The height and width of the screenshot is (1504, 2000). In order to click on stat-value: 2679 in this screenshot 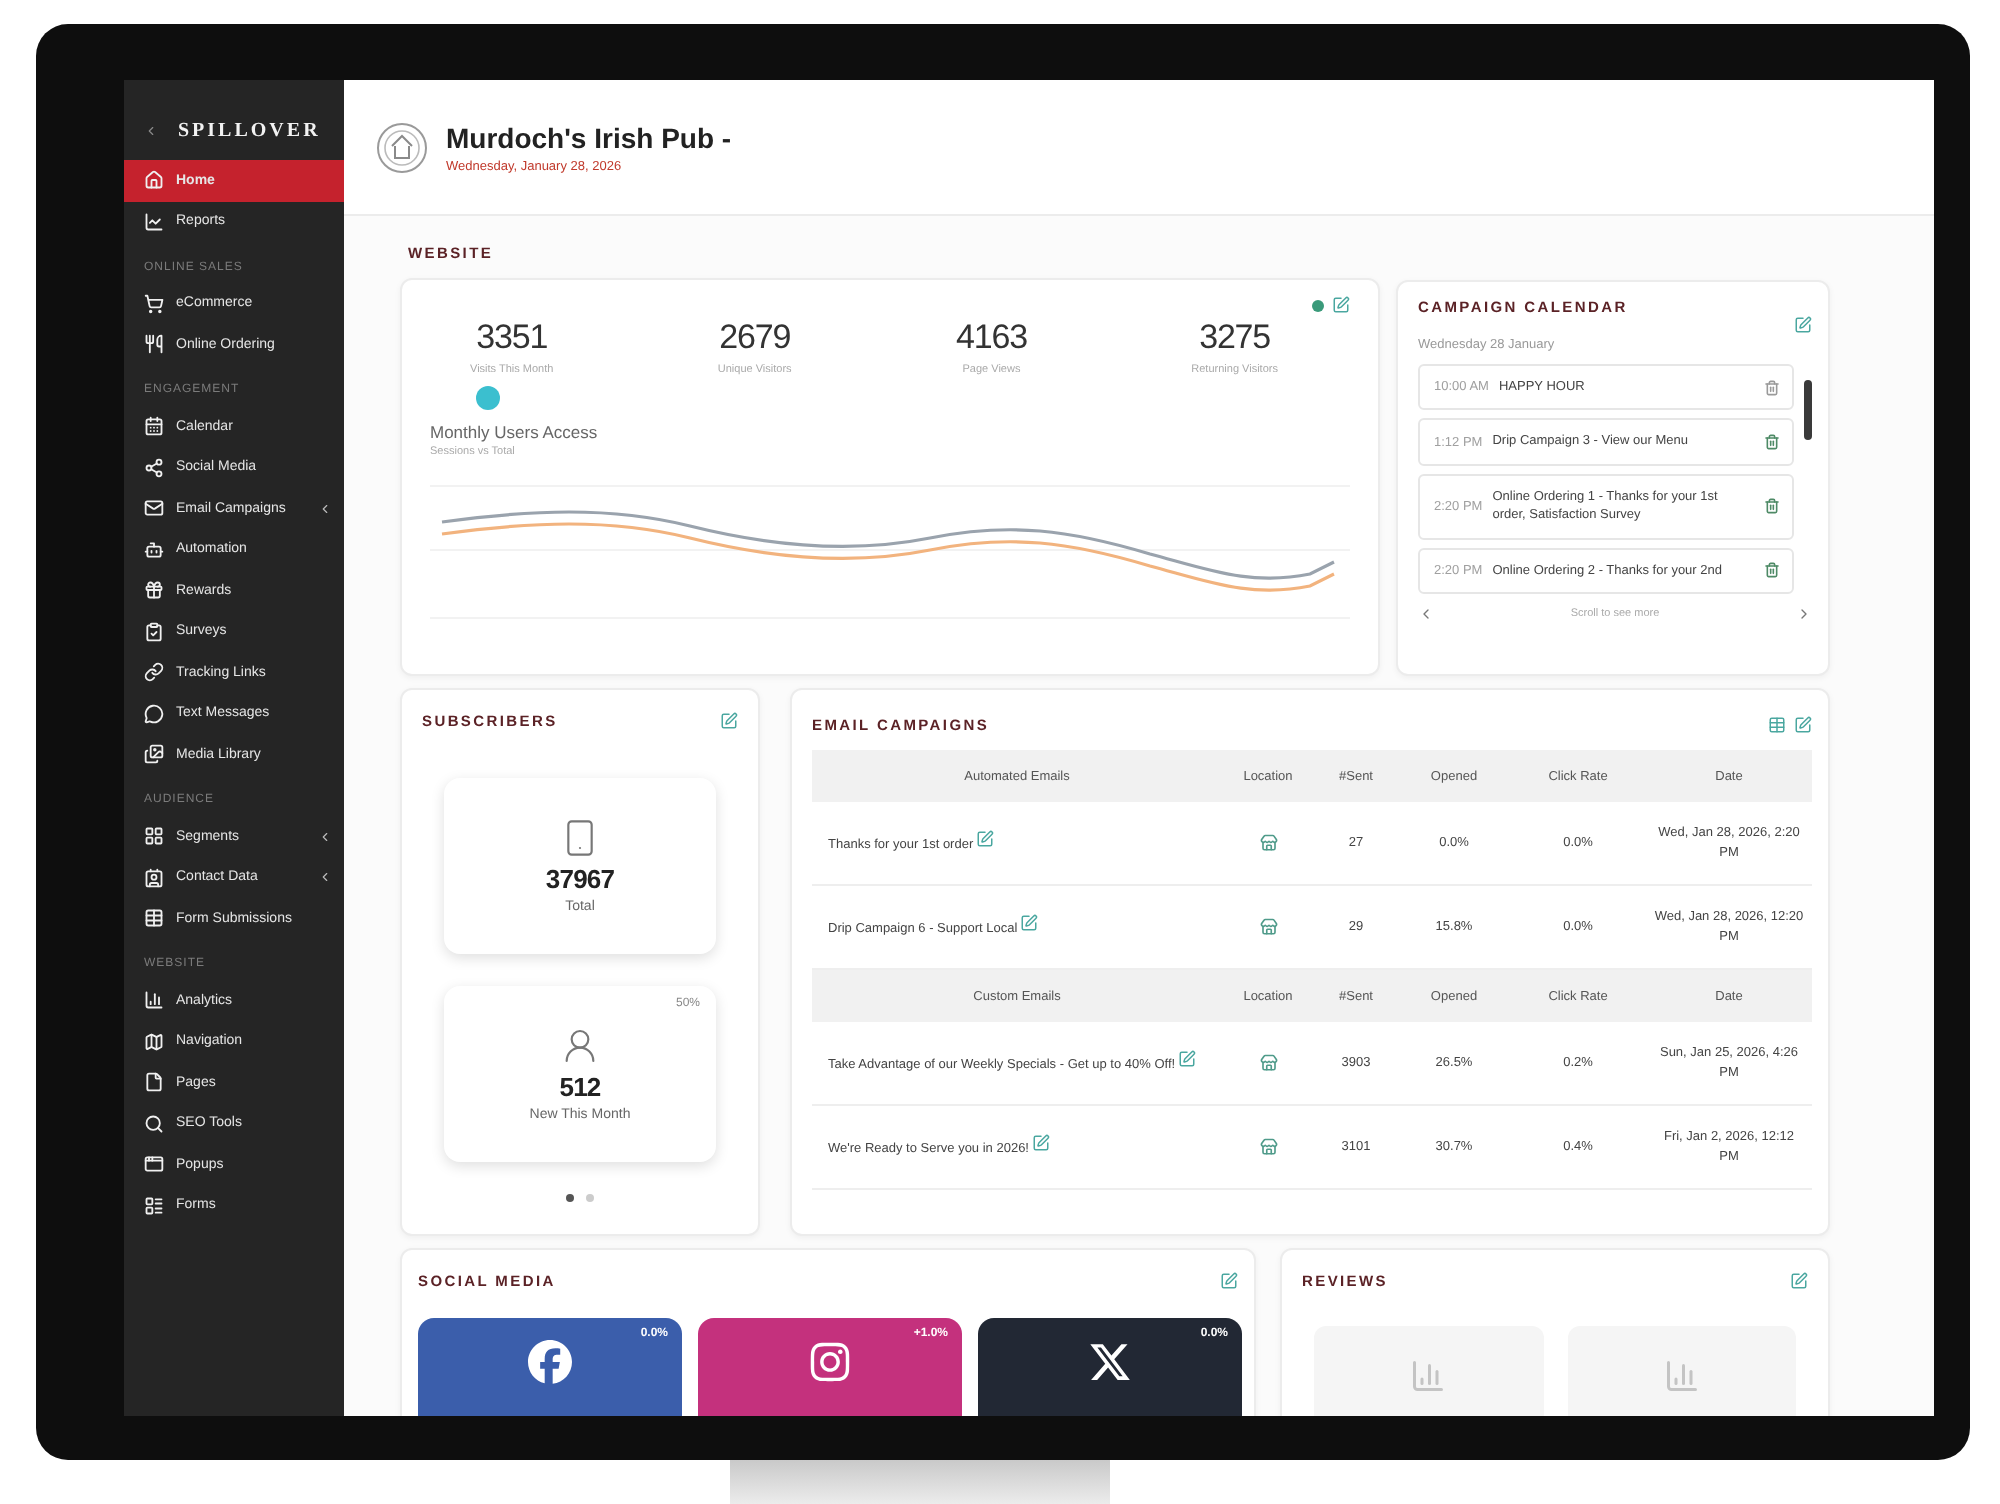, I will do `click(755, 338)`.